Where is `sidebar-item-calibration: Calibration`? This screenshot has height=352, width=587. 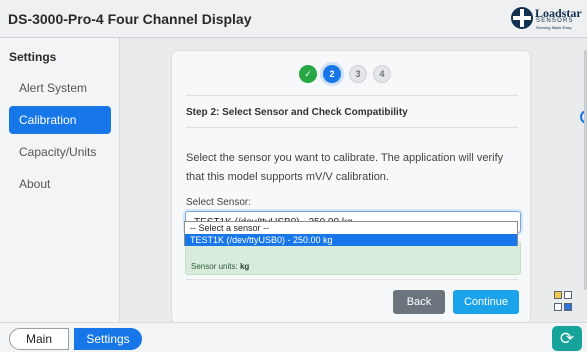 sidebar-item-calibration: Calibration is located at coordinates (60, 120).